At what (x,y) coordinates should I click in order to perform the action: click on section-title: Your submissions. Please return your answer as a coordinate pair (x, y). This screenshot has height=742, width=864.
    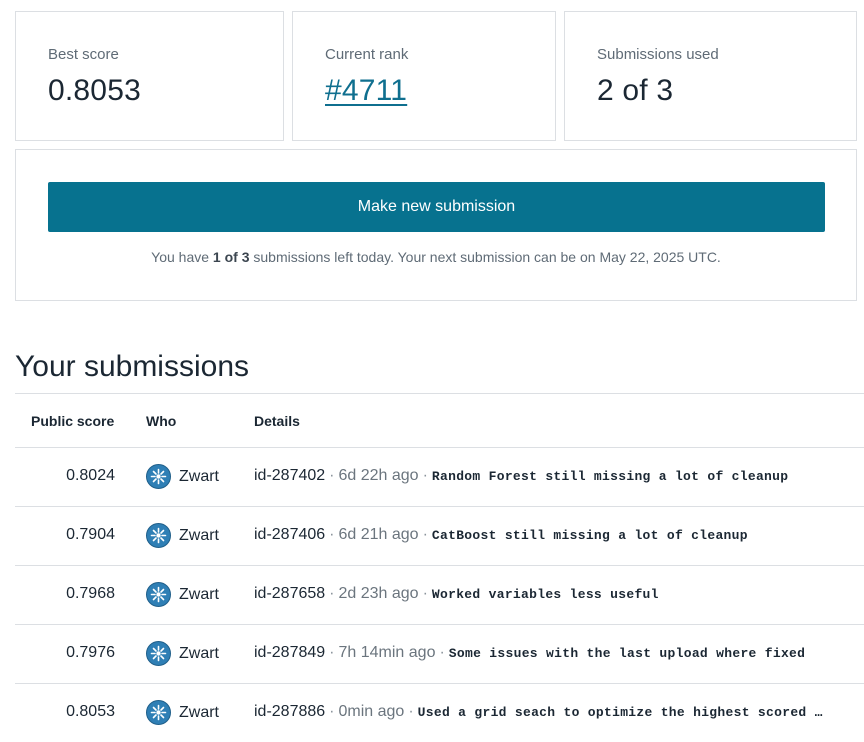
    Looking at the image, I should click on (132, 366).